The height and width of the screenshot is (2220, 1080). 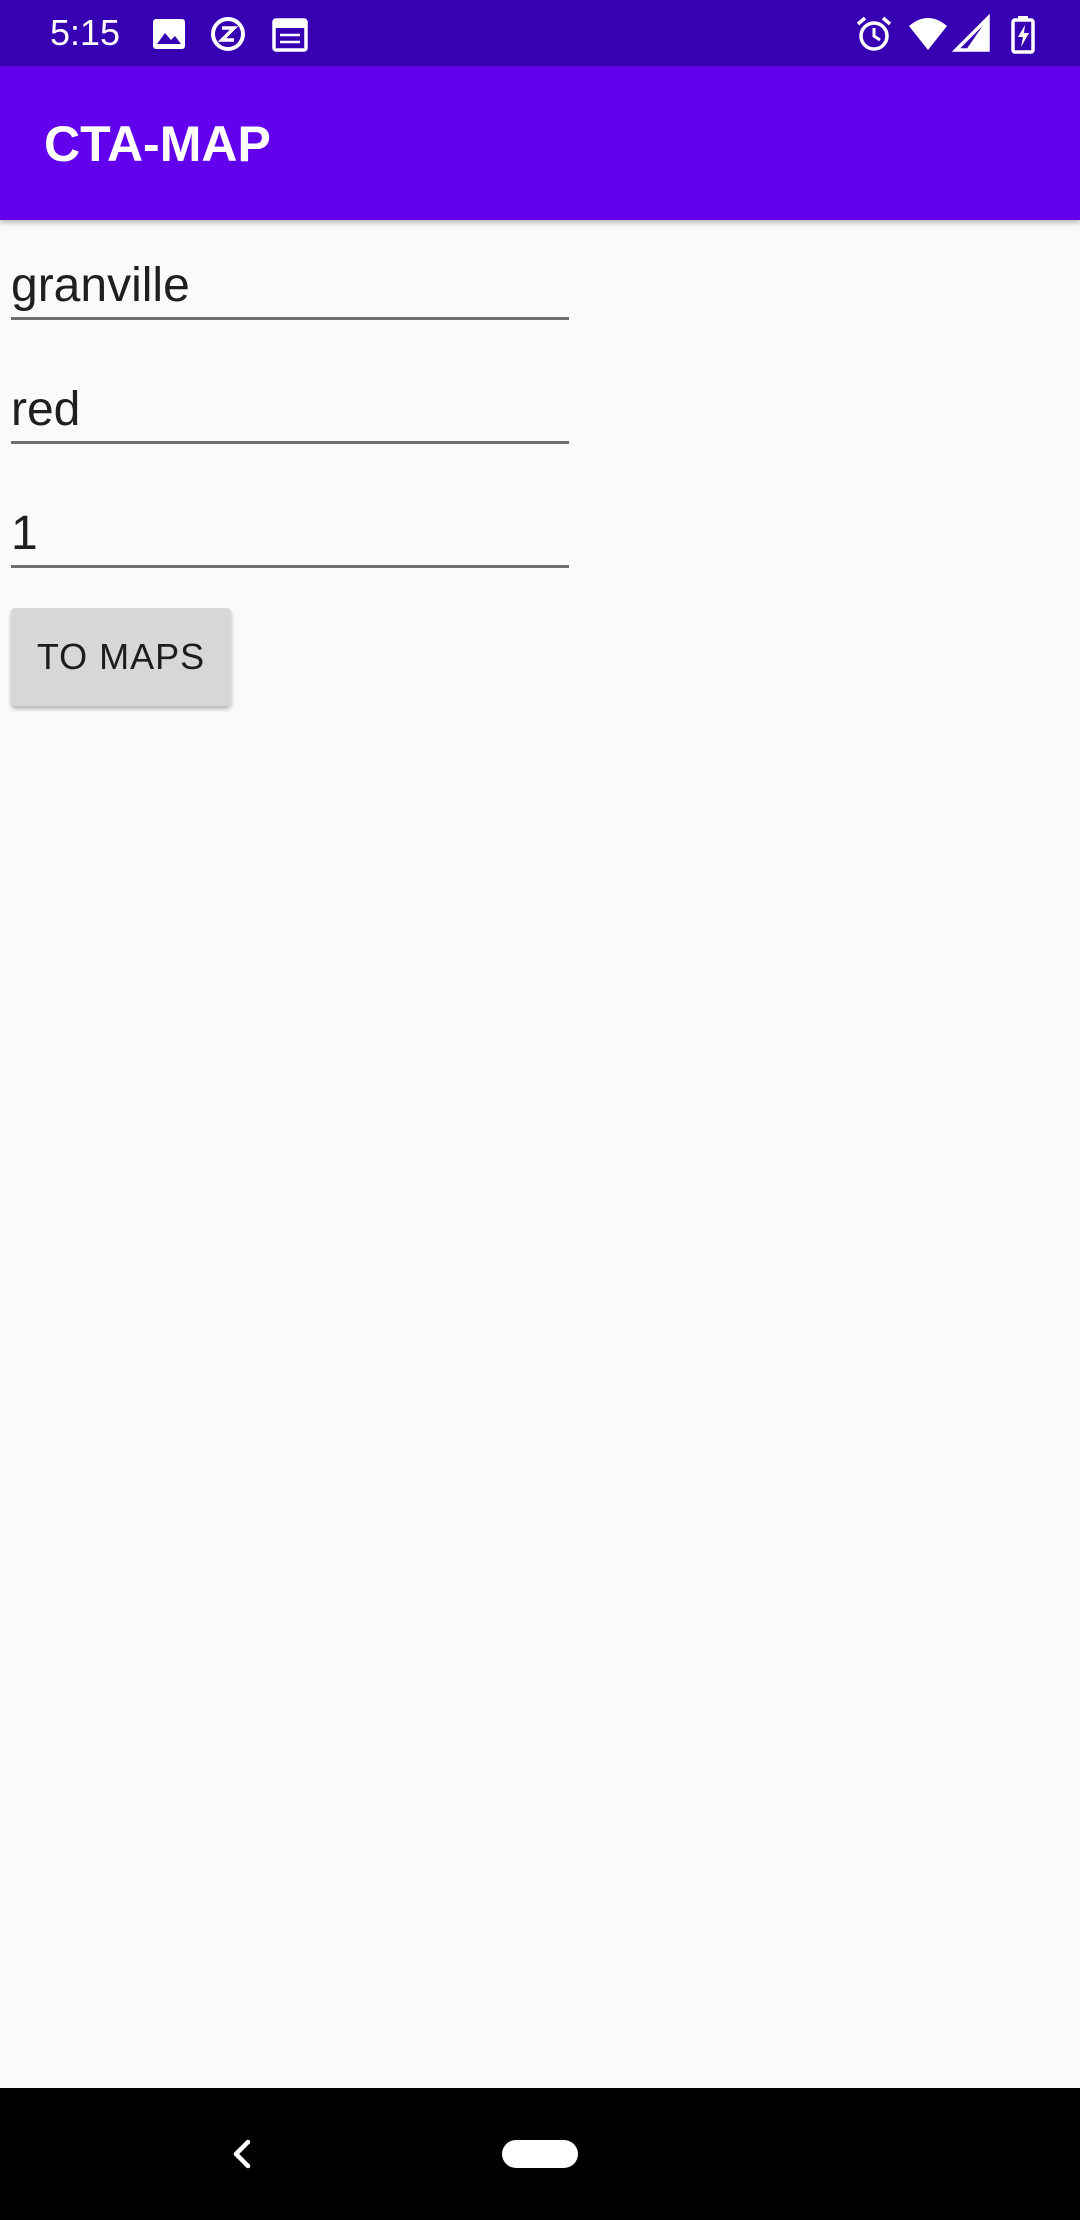 What do you see at coordinates (290, 535) in the screenshot?
I see `number-input` at bounding box center [290, 535].